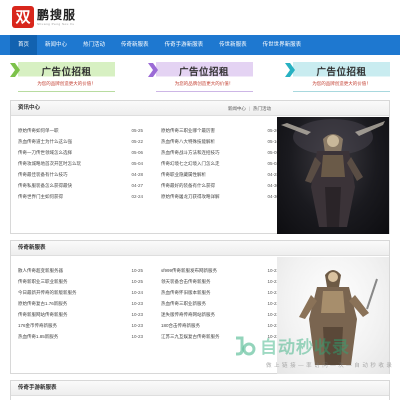 The width and height of the screenshot is (400, 400). I want to click on list-item: 传奇新职业三职业新服务 10-25, so click(80, 281).